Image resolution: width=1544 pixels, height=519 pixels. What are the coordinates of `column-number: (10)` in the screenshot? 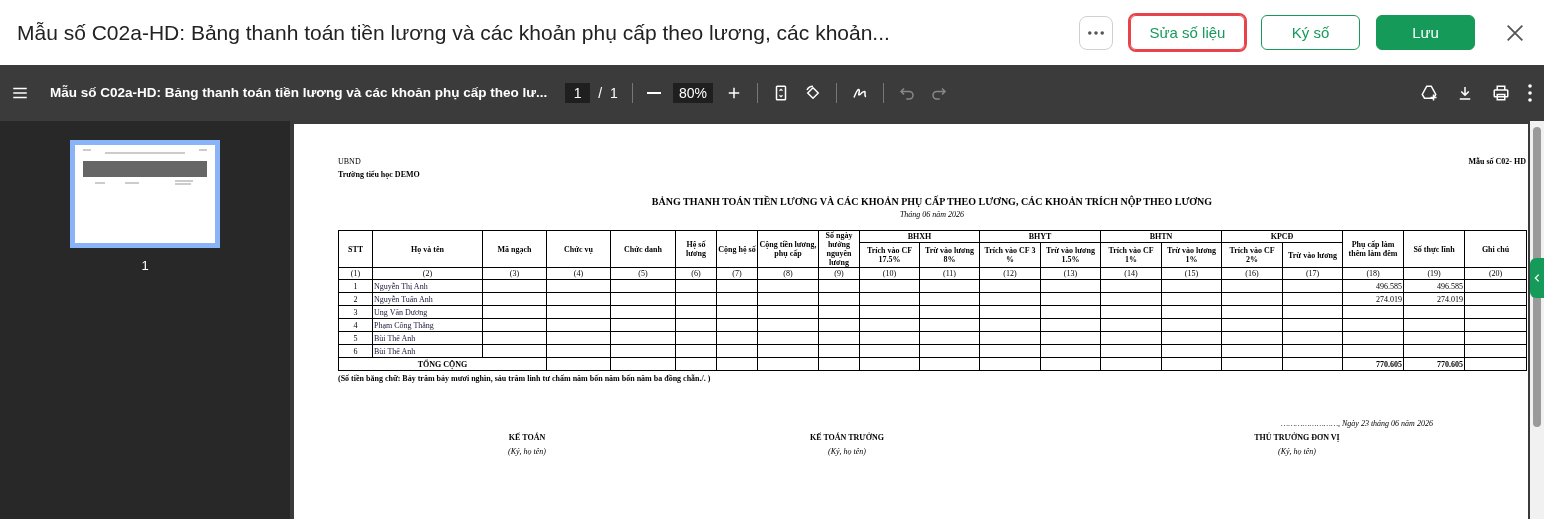 It's located at (889, 273).